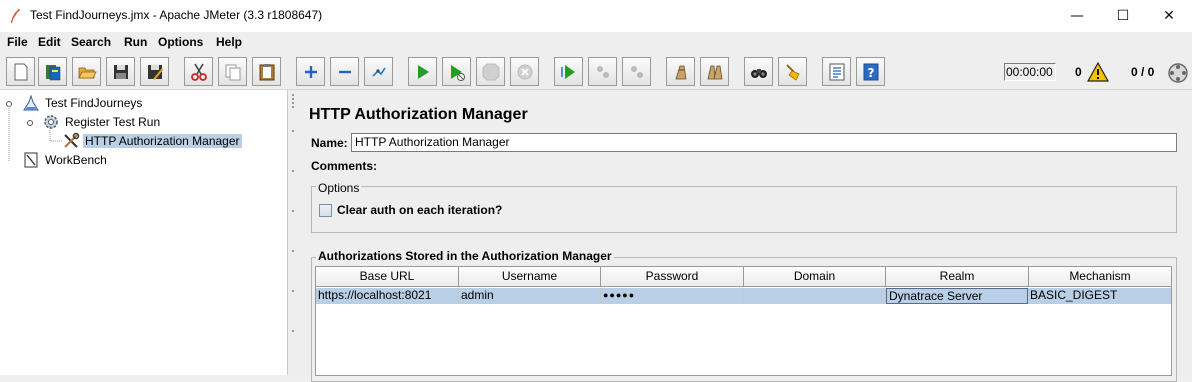  I want to click on column-header-mechanism: Mechanism, so click(1100, 277).